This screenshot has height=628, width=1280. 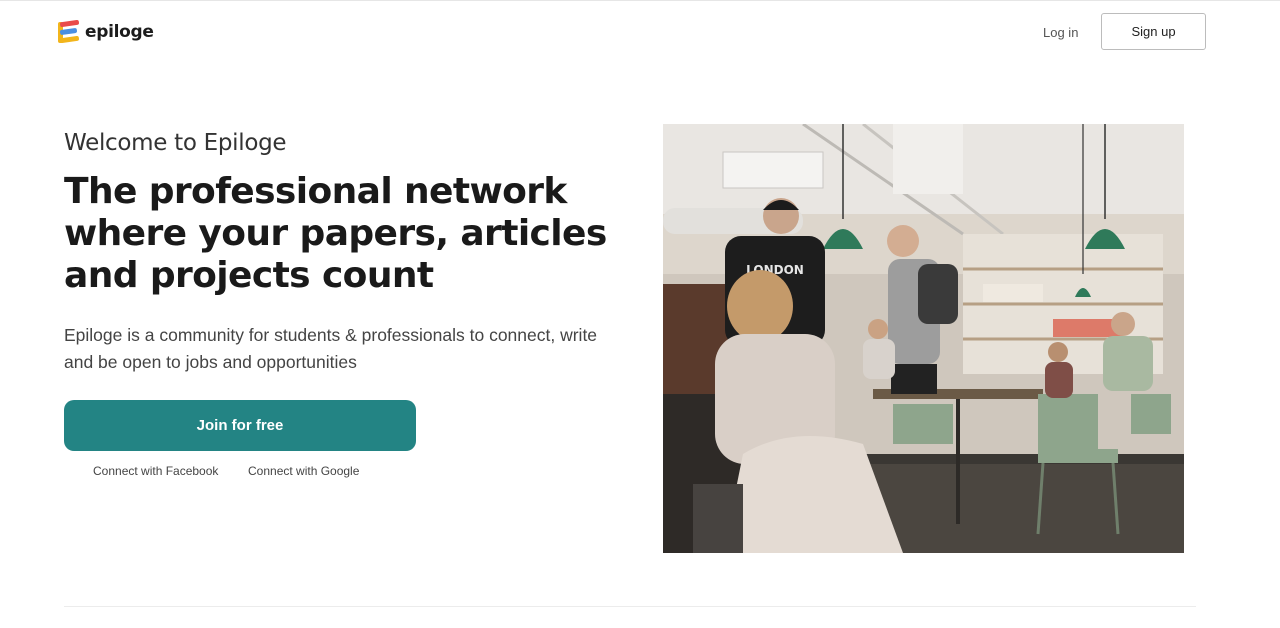 I want to click on connect-google-link: Connect with Google, so click(x=303, y=471).